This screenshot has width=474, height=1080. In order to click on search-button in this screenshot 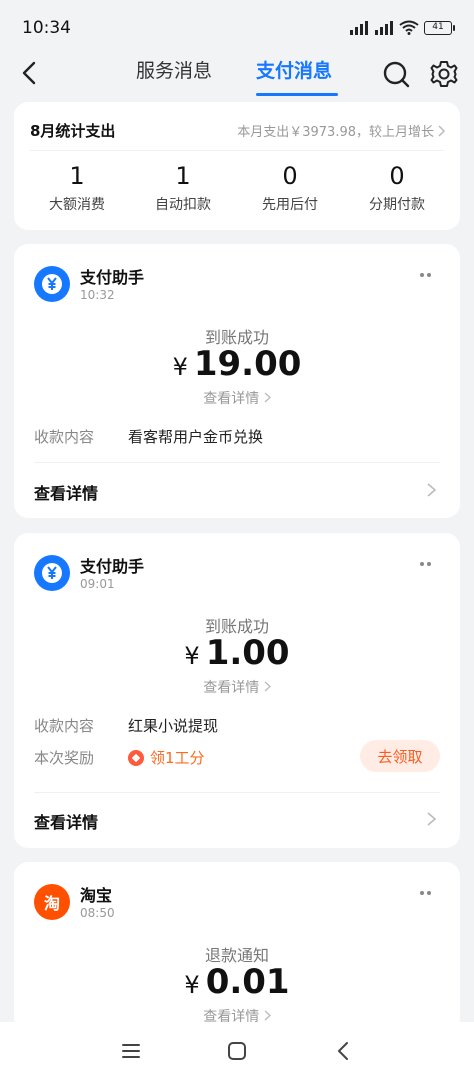, I will do `click(396, 74)`.